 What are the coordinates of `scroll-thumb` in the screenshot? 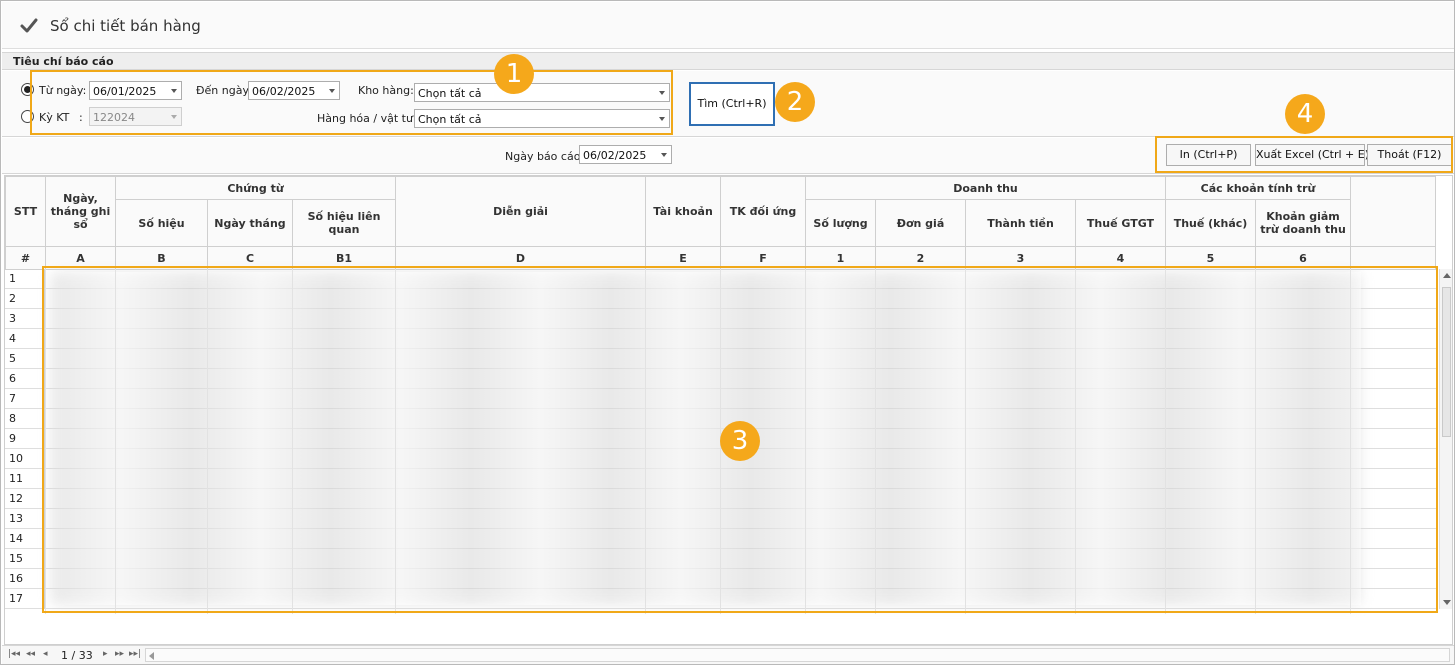 It's located at (1446, 362).